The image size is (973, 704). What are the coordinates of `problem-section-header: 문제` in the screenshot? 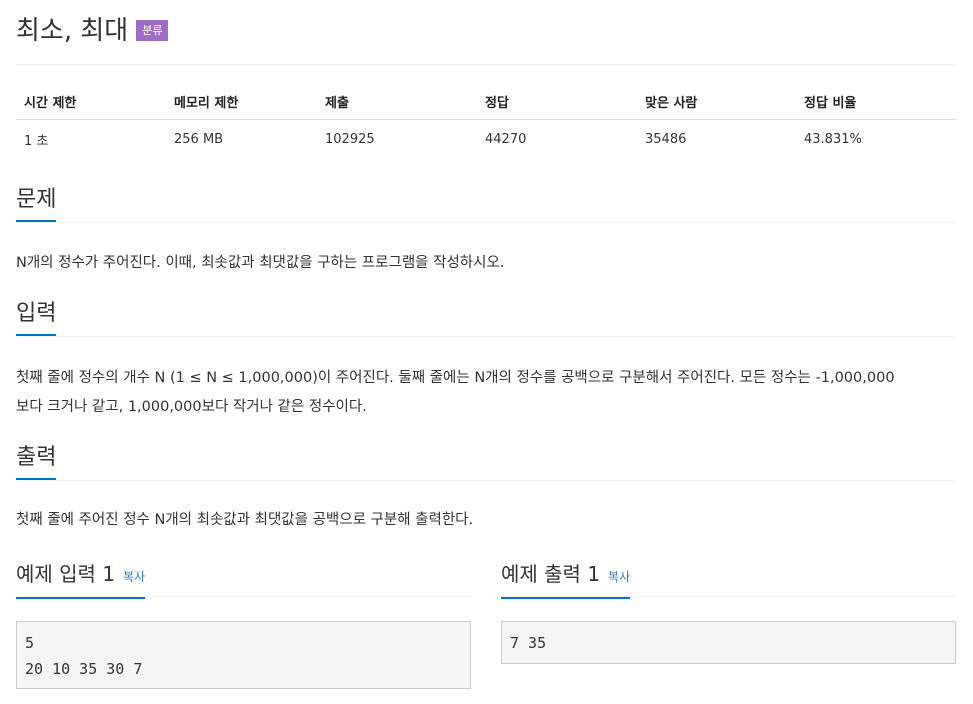 It's located at (486, 204).